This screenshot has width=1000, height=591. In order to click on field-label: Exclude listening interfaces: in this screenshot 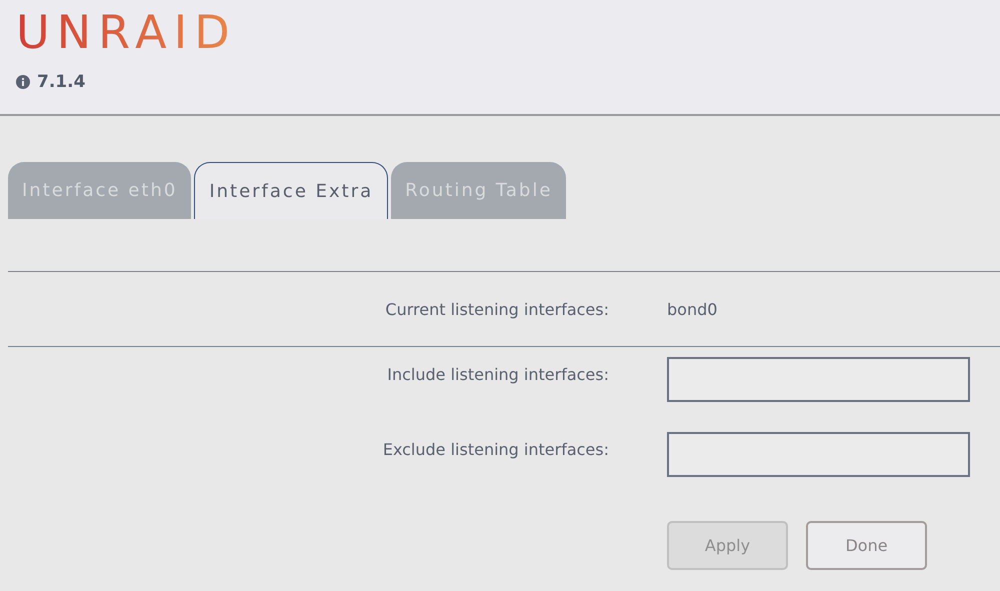, I will do `click(495, 449)`.